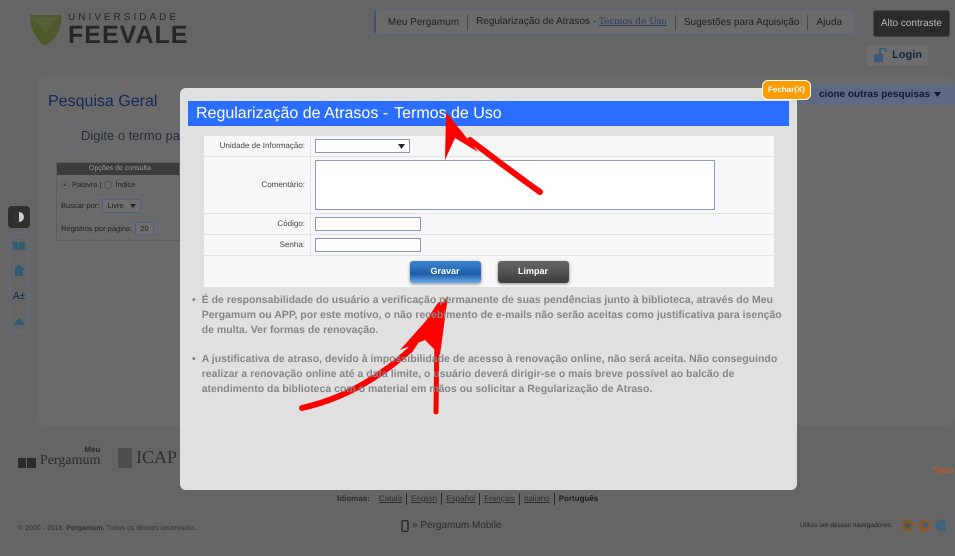 The image size is (955, 556). I want to click on contrast-icon, so click(19, 217).